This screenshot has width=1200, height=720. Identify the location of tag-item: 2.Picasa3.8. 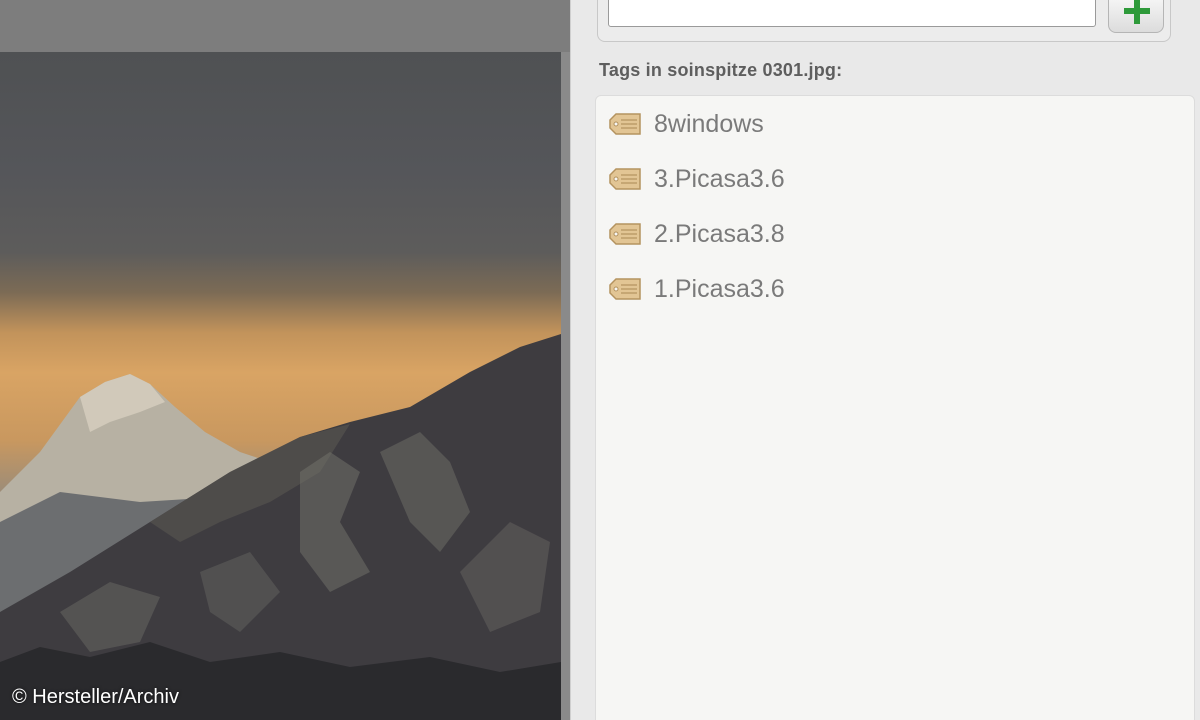
(888, 234).